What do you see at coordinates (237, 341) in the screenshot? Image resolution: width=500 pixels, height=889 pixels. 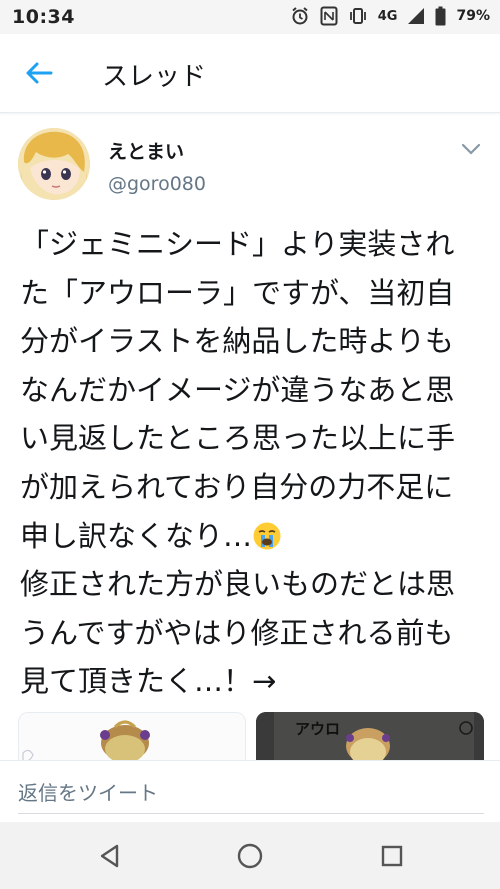 I see `tweet-line: 分がイラストを納品した時よりも` at bounding box center [237, 341].